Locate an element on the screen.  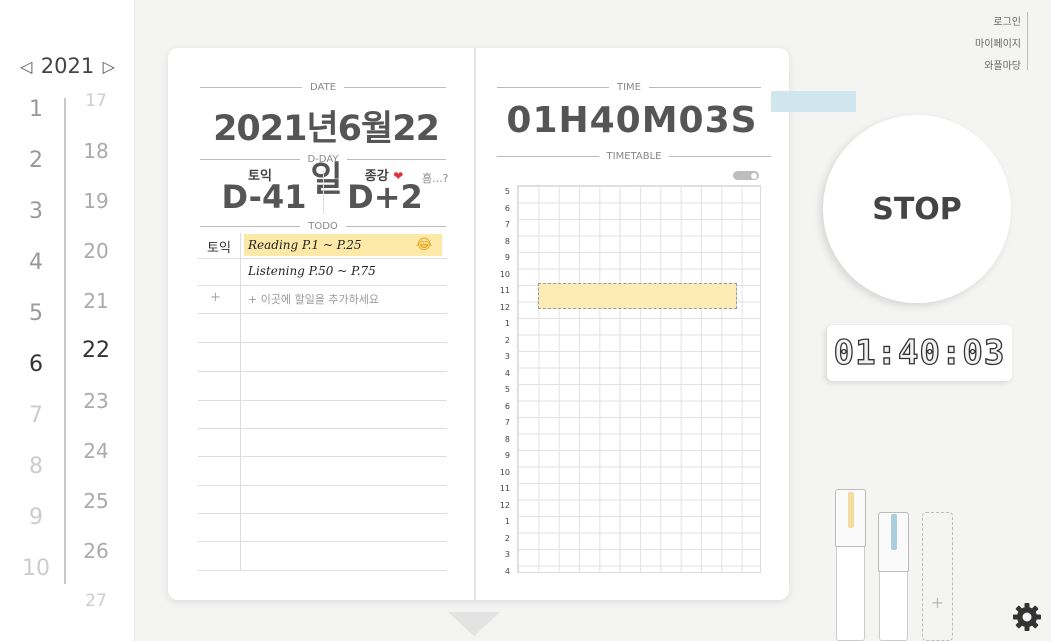
mypage-link: 마이페이지 is located at coordinates (998, 45).